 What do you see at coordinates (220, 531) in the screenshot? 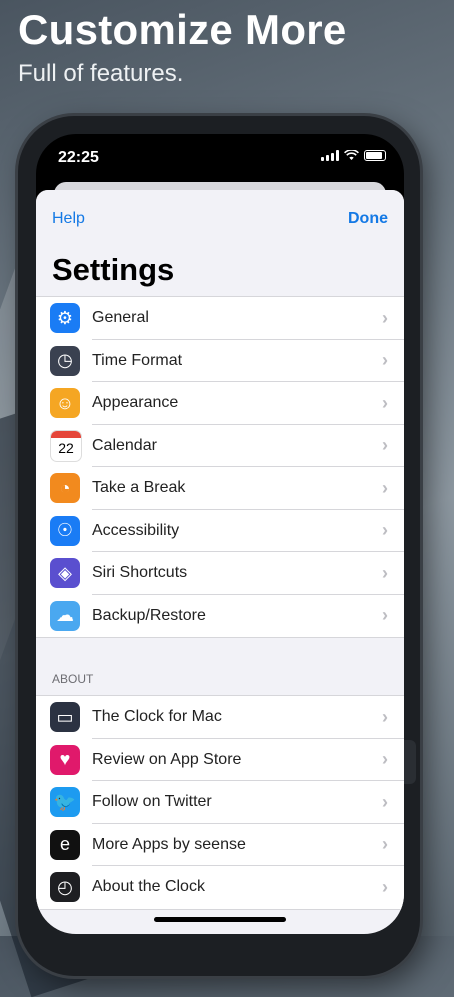
I see `settings-item-row: ☉ Accessibility ›` at bounding box center [220, 531].